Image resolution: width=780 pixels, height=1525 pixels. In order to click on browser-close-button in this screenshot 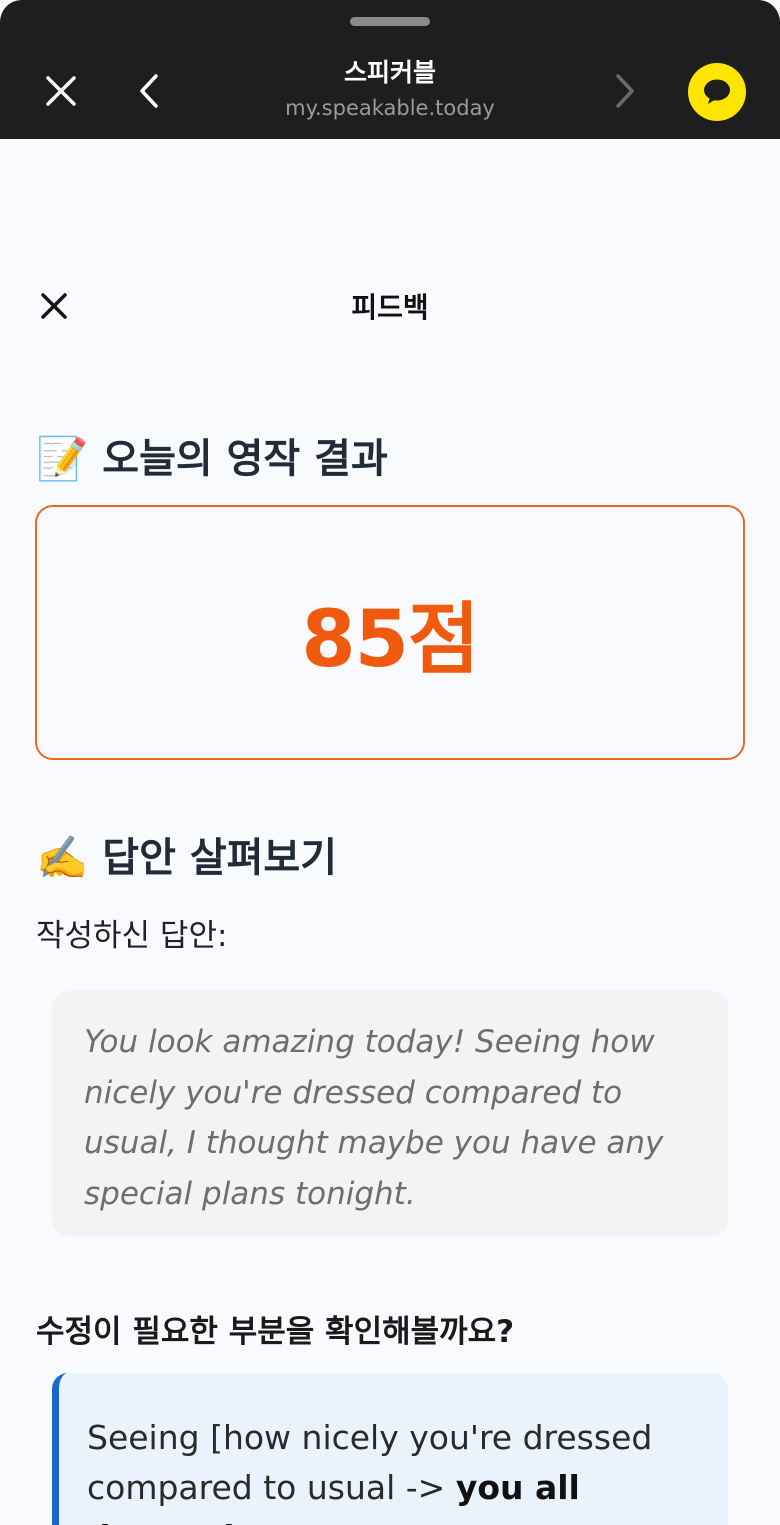, I will do `click(61, 91)`.